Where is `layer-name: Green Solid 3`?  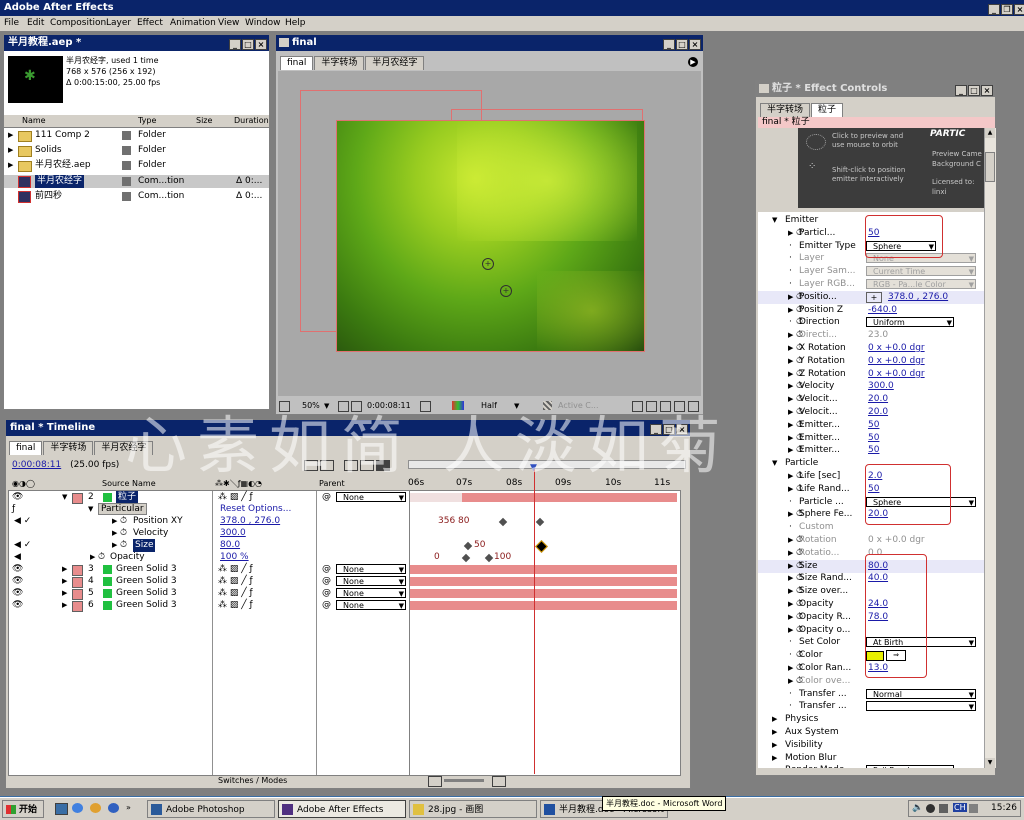 layer-name: Green Solid 3 is located at coordinates (146, 605).